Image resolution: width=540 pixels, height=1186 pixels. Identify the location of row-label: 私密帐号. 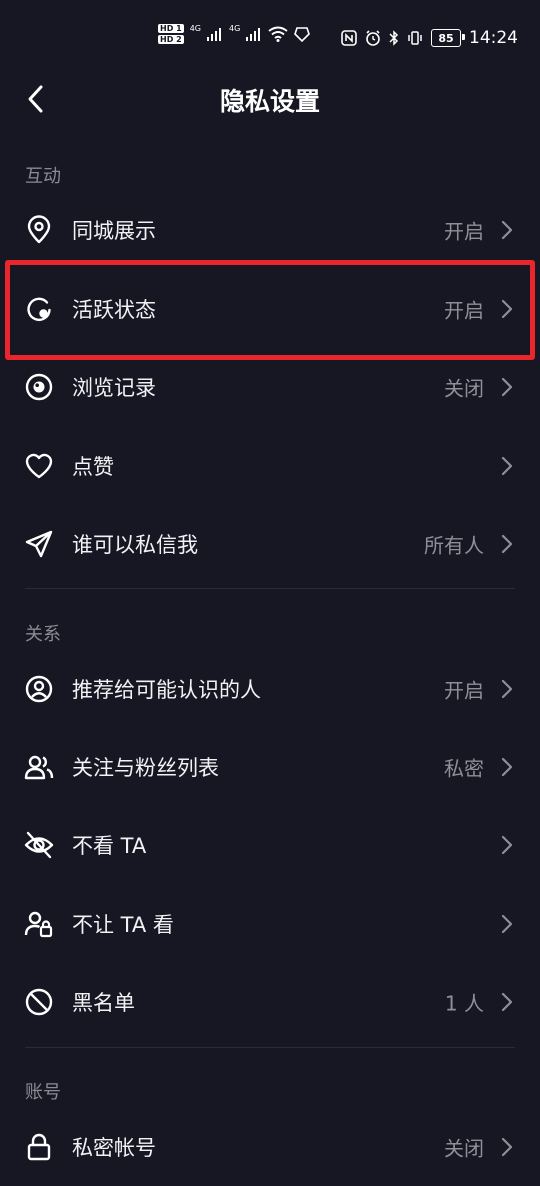
(114, 1148).